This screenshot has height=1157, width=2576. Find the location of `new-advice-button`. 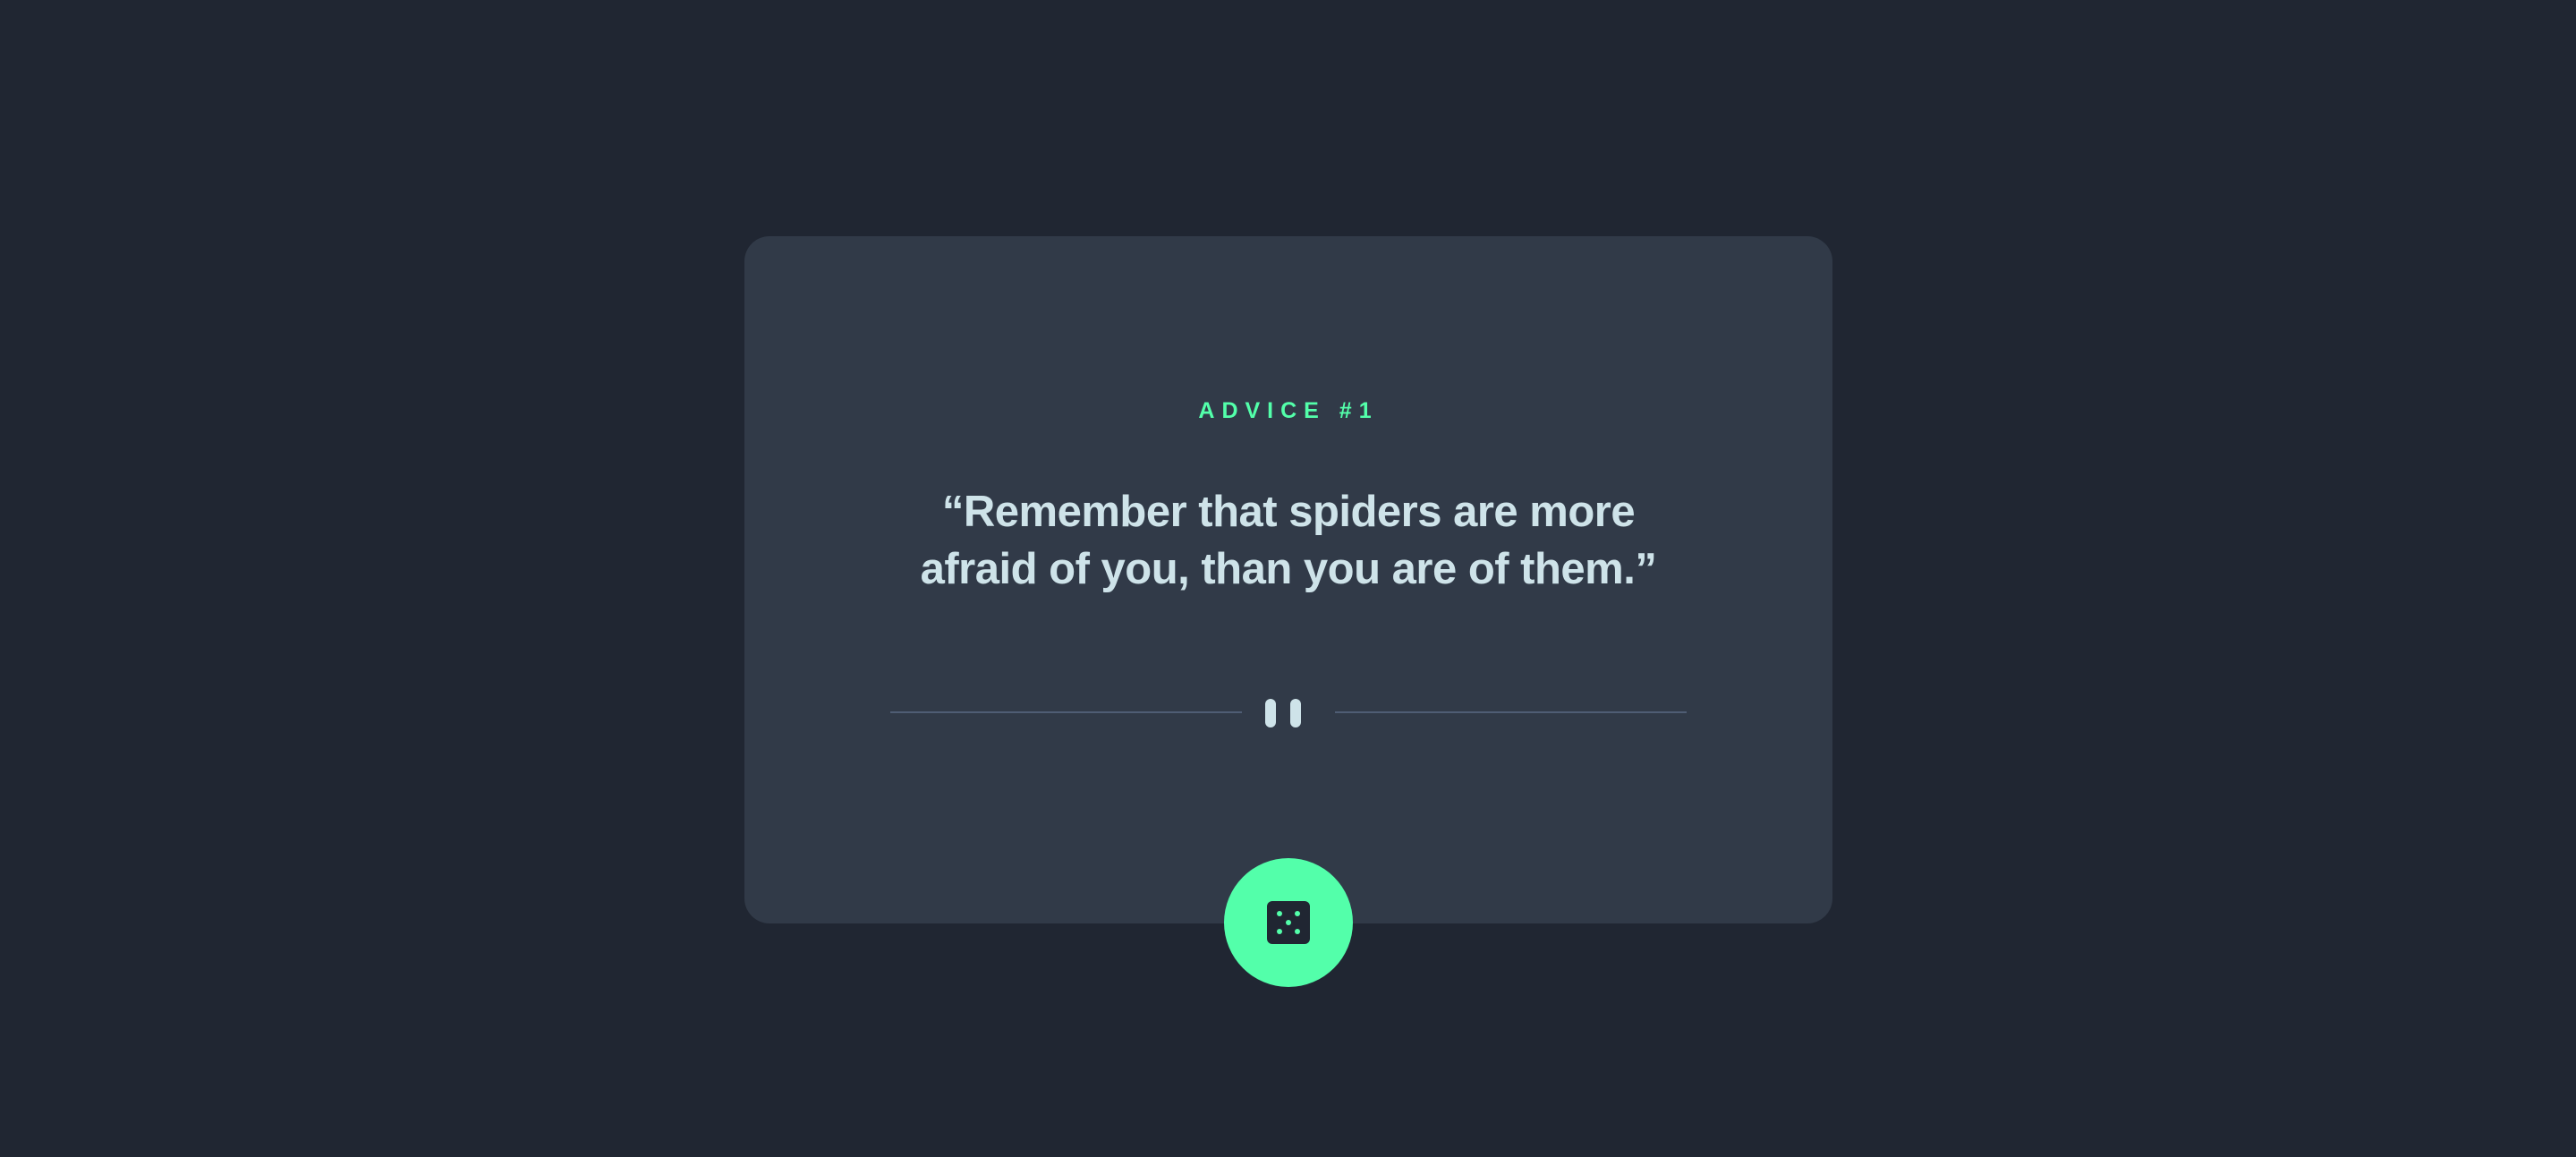

new-advice-button is located at coordinates (1288, 922).